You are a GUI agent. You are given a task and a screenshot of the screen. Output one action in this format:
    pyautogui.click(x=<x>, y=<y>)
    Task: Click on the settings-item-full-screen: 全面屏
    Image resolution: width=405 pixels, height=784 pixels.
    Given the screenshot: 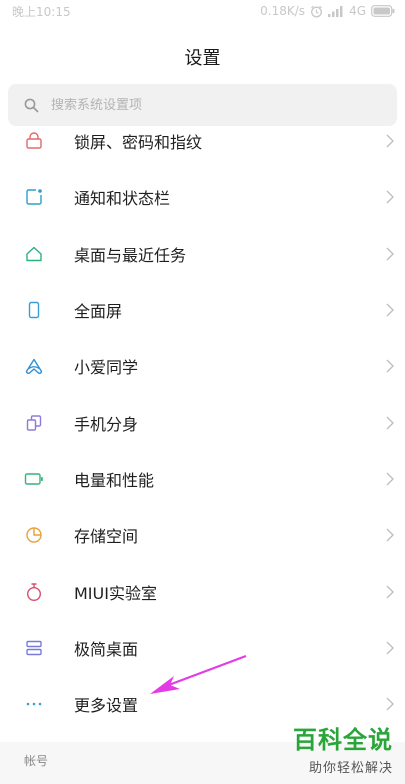 What is the action you would take?
    pyautogui.click(x=202, y=310)
    